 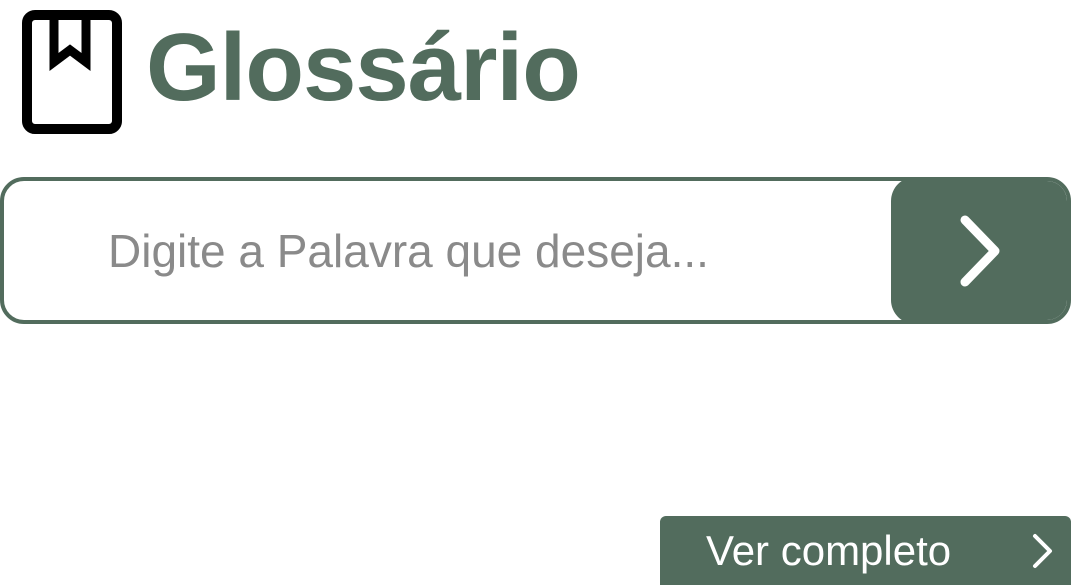 I want to click on search-submit-button, so click(x=979, y=250).